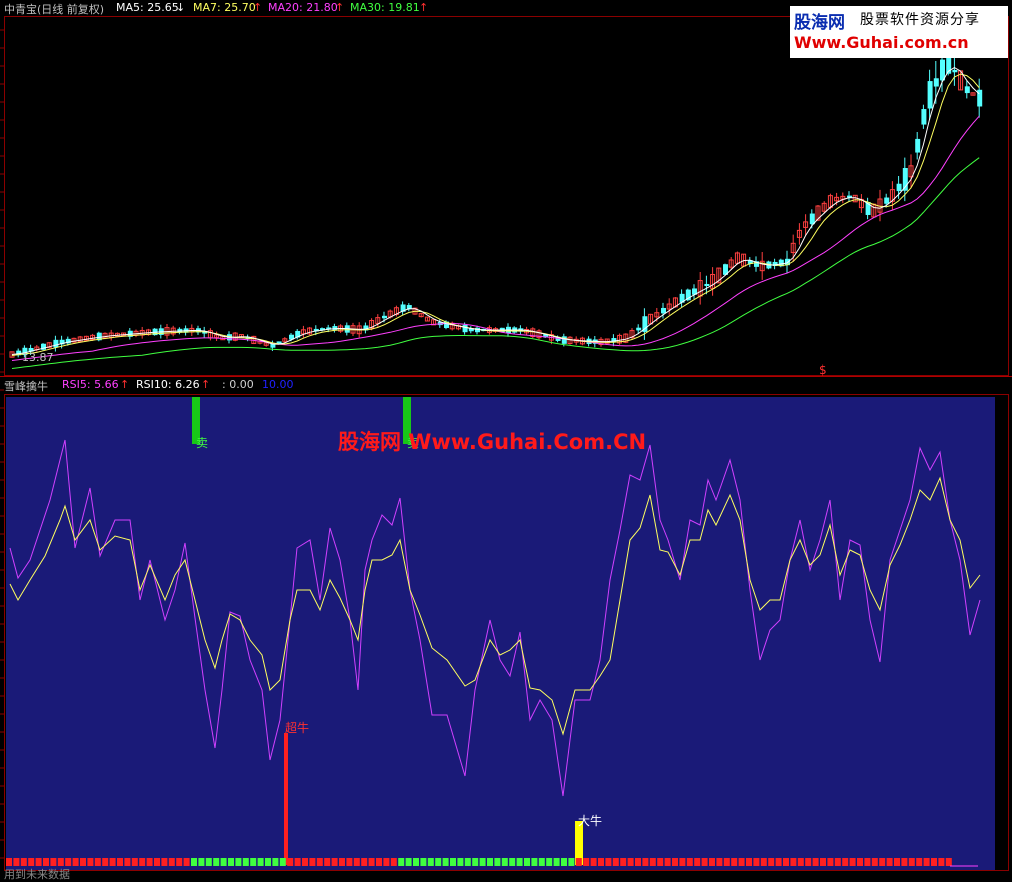  I want to click on low-price-label: 13.87, so click(38, 357).